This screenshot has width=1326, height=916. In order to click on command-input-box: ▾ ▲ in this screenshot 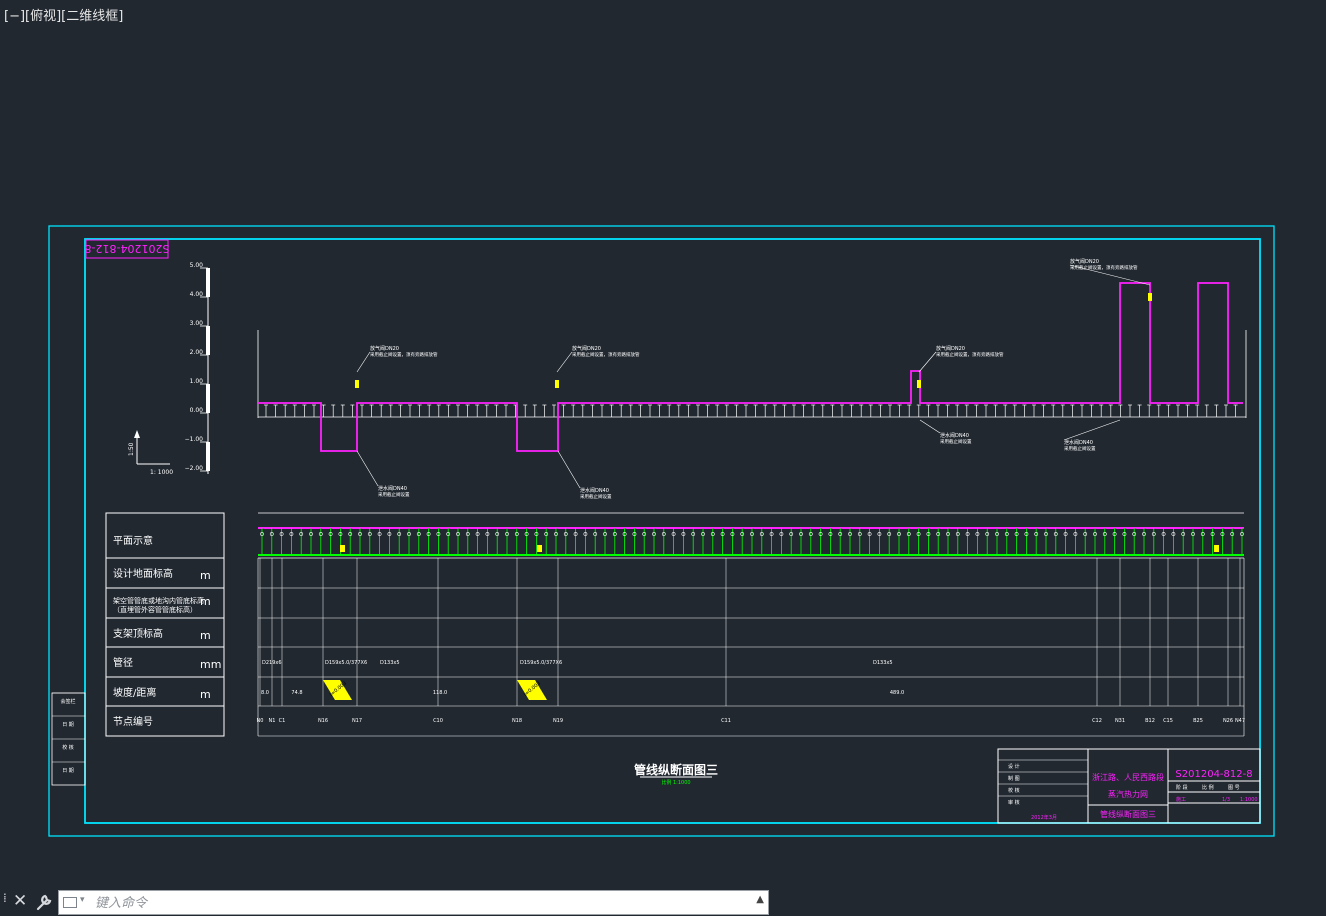, I will do `click(413, 902)`.